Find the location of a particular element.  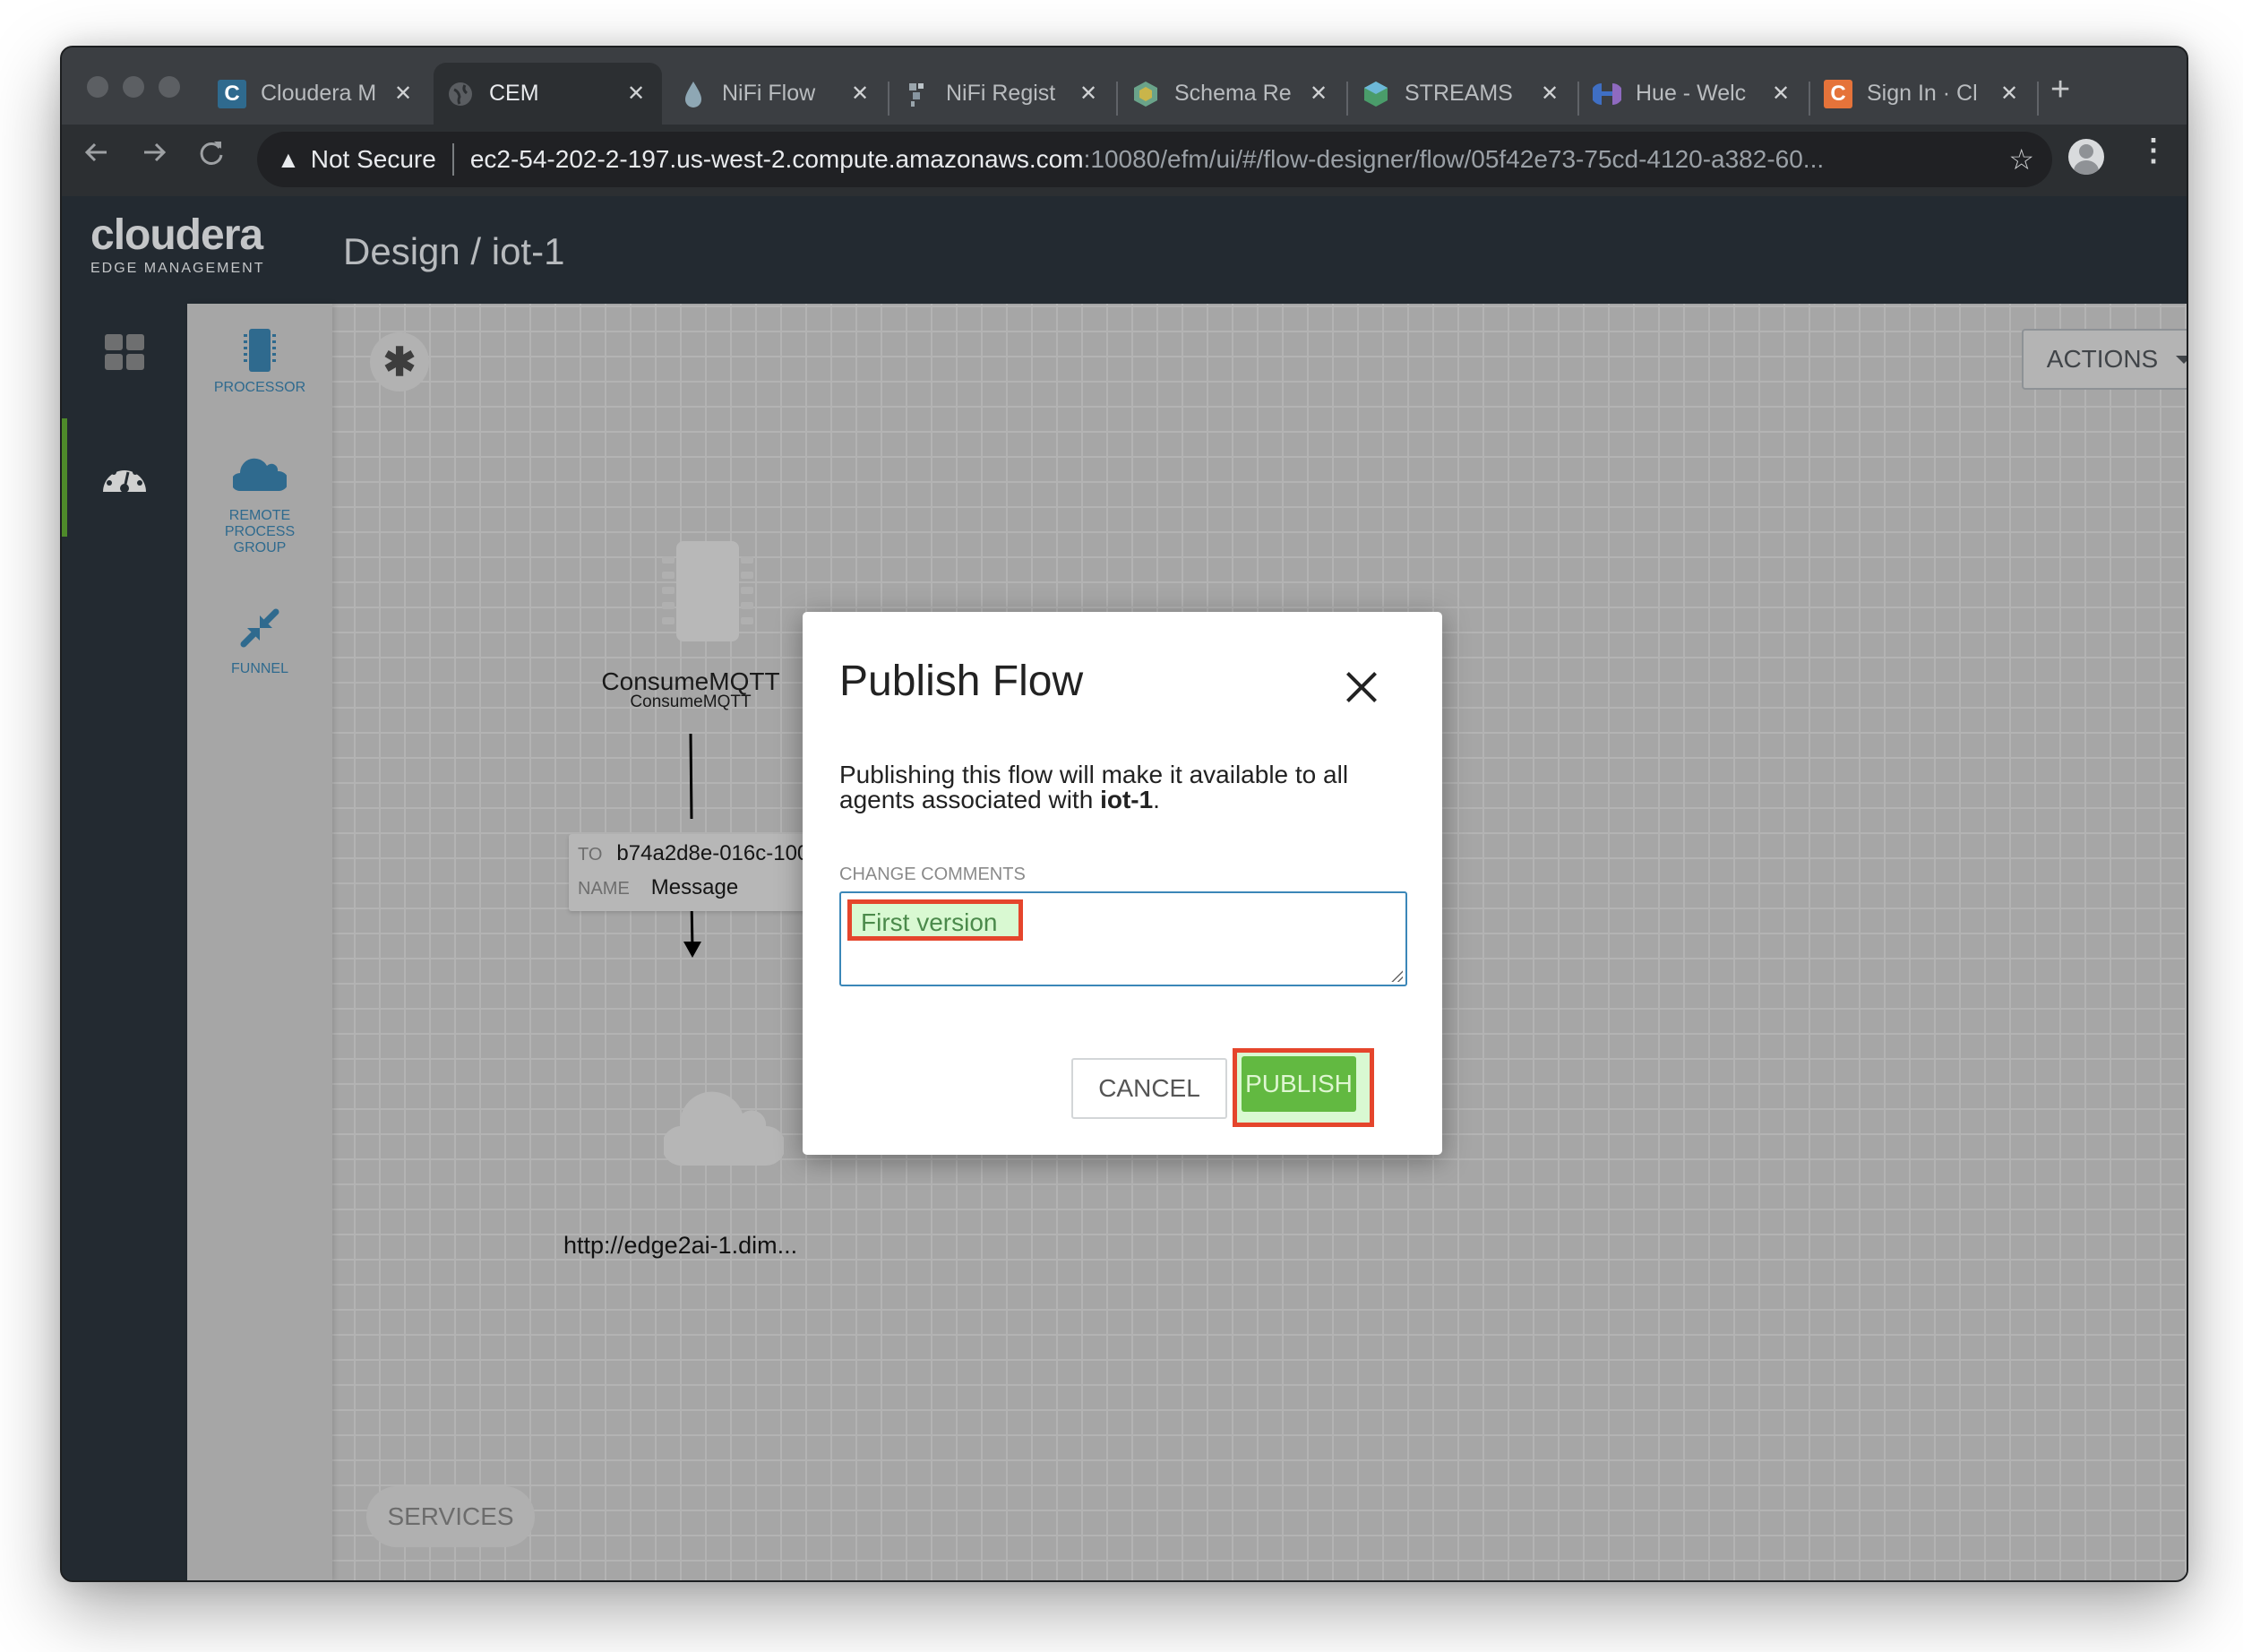

remote-process-group-node is located at coordinates (723, 1127).